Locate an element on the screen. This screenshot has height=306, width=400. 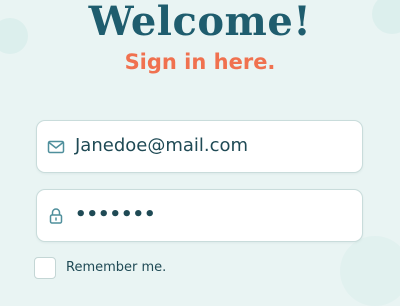
page-subtitle: Sign in here. is located at coordinates (200, 62).